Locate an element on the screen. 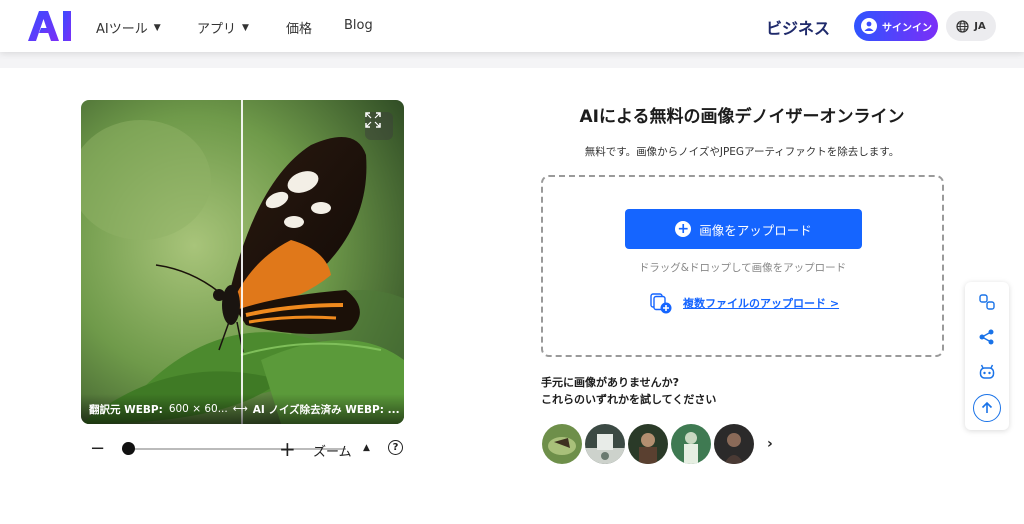 The width and height of the screenshot is (1024, 524). compare-arrow-icon: ⟷ is located at coordinates (240, 409).